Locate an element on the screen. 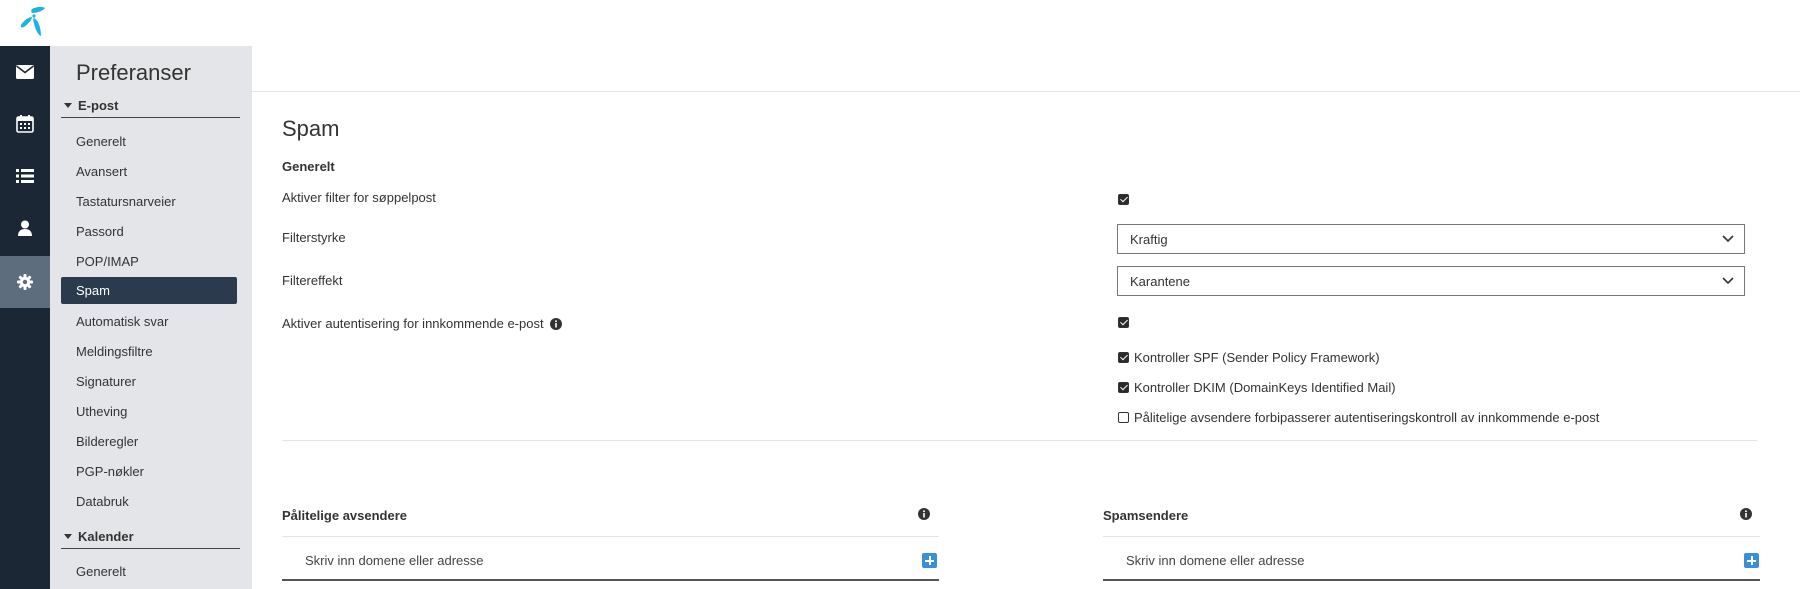 The width and height of the screenshot is (1800, 589). spam-senders-heading: Spamsendere is located at coordinates (1146, 515).